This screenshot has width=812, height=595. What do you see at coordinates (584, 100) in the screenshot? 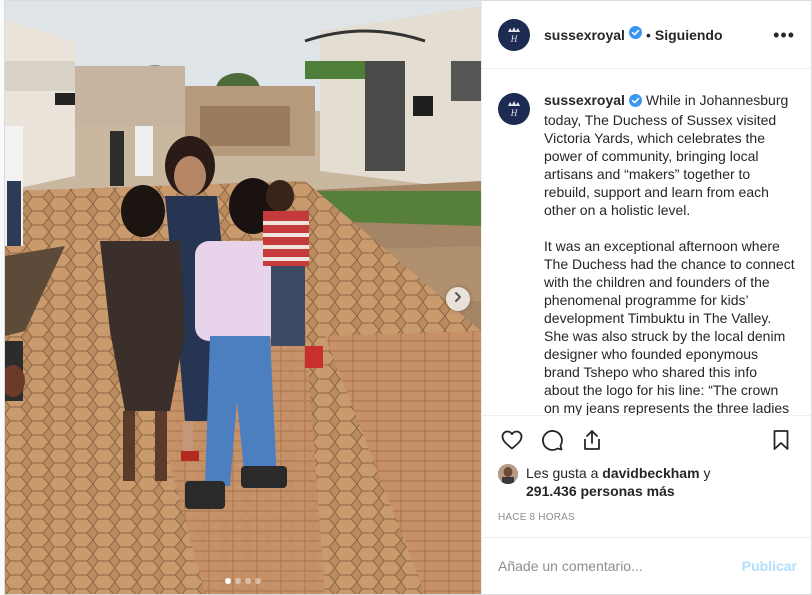
I see `caption-username: sussexroyal` at bounding box center [584, 100].